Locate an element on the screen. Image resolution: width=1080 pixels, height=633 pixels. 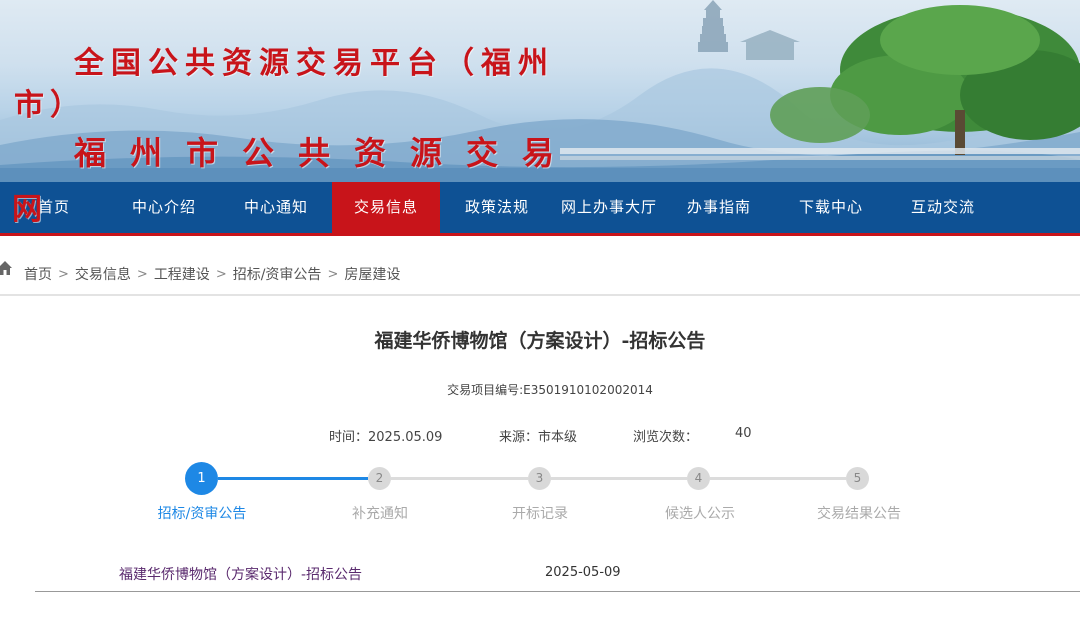
views-count: 40 is located at coordinates (743, 433).